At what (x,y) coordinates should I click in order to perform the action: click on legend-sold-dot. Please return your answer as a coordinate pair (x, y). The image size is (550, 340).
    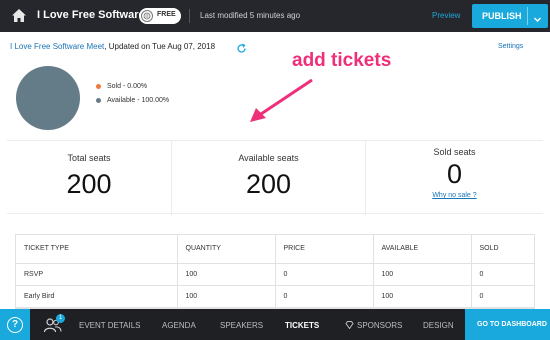
    Looking at the image, I should click on (98, 86).